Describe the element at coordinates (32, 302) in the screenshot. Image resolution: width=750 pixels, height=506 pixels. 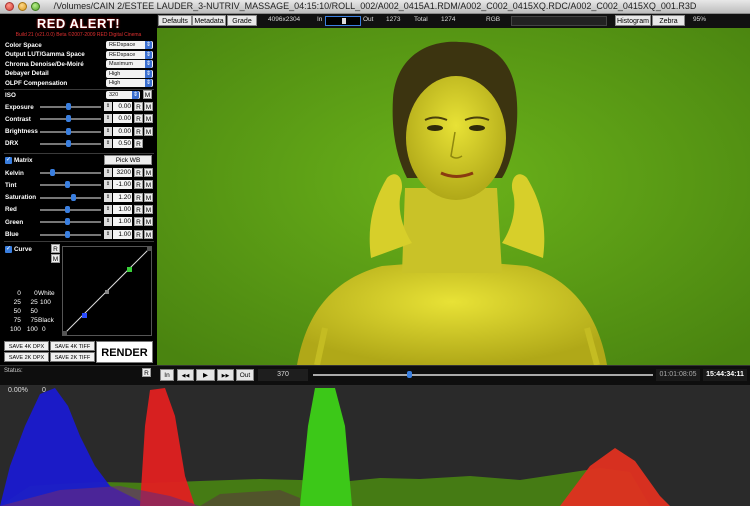
I see `curve-table-cell: 25` at that location.